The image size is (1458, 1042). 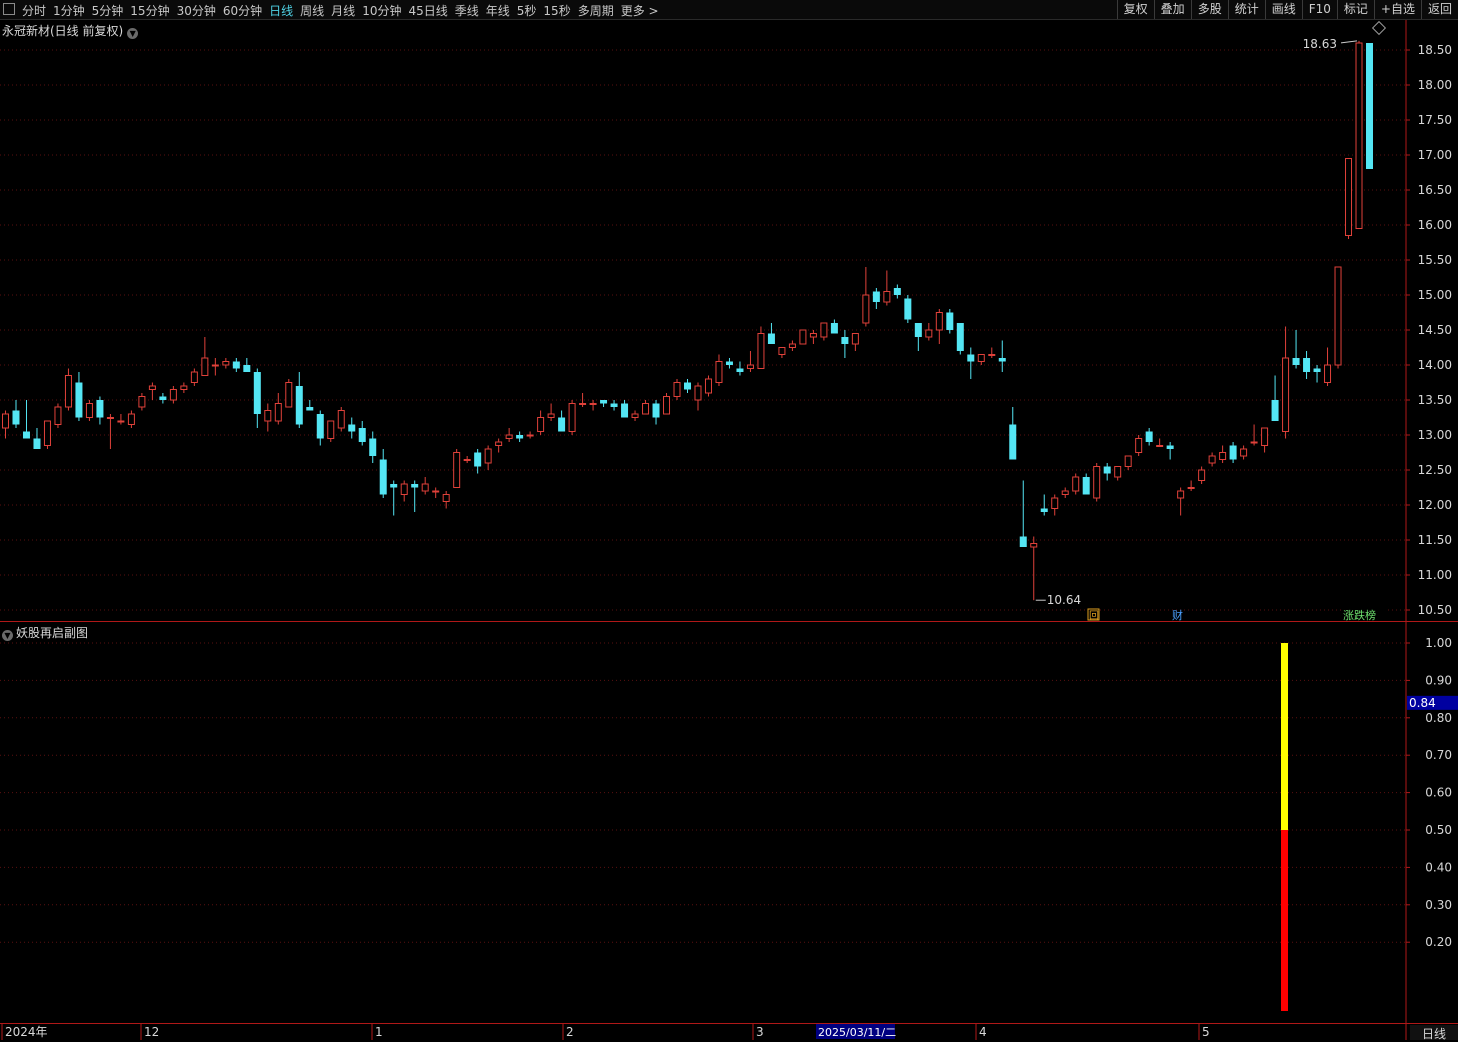 What do you see at coordinates (1435, 260) in the screenshot?
I see `price-tick-label: 15.50` at bounding box center [1435, 260].